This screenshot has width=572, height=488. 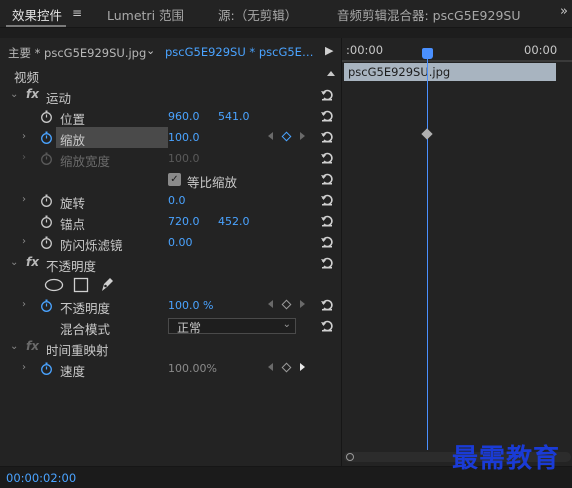 What do you see at coordinates (81, 285) in the screenshot?
I see `rectangle-mask-icon` at bounding box center [81, 285].